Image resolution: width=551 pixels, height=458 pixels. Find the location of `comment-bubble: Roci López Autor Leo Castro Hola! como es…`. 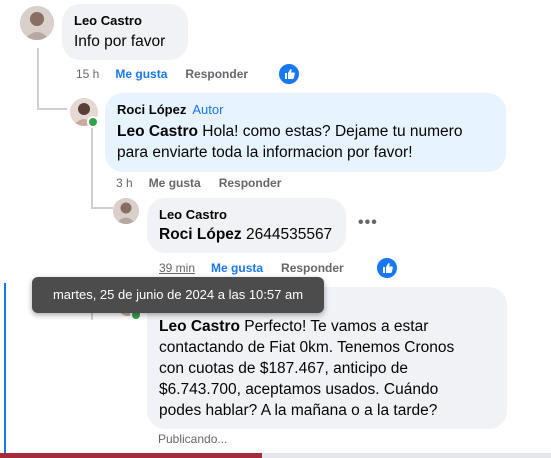

comment-bubble: Roci López Autor Leo Castro Hola! como es… is located at coordinates (305, 132).